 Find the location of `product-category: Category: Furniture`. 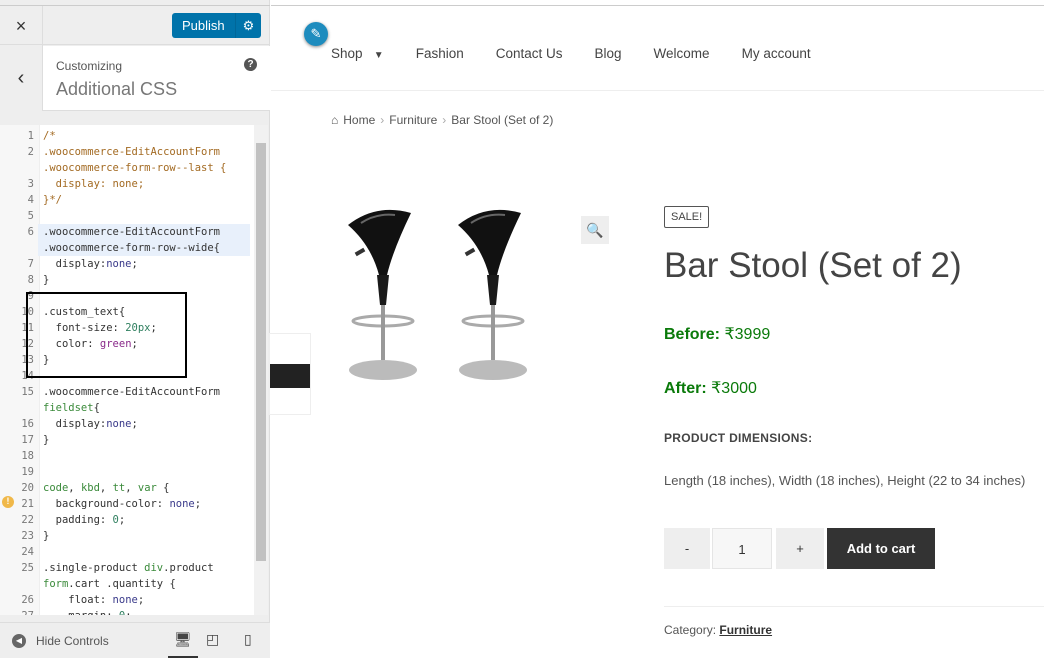

product-category: Category: Furniture is located at coordinates (718, 630).